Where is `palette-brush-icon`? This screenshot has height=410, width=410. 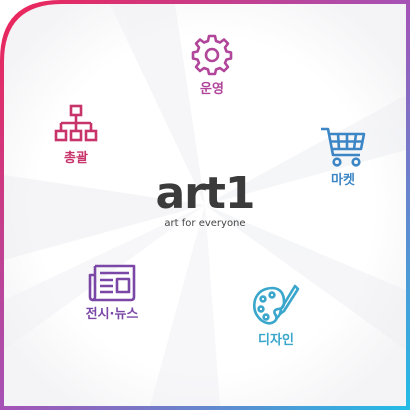
palette-brush-icon is located at coordinates (276, 304).